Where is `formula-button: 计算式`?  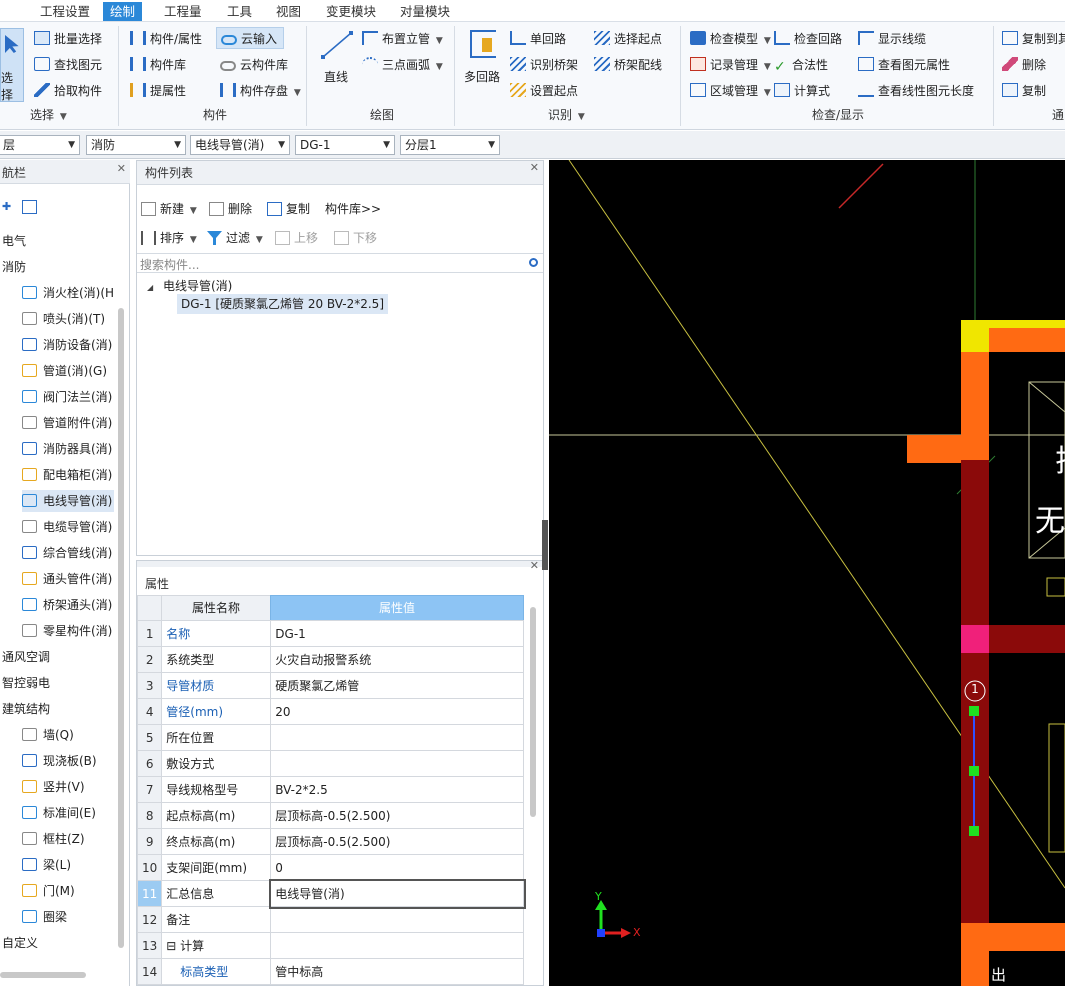 formula-button: 计算式 is located at coordinates (802, 91).